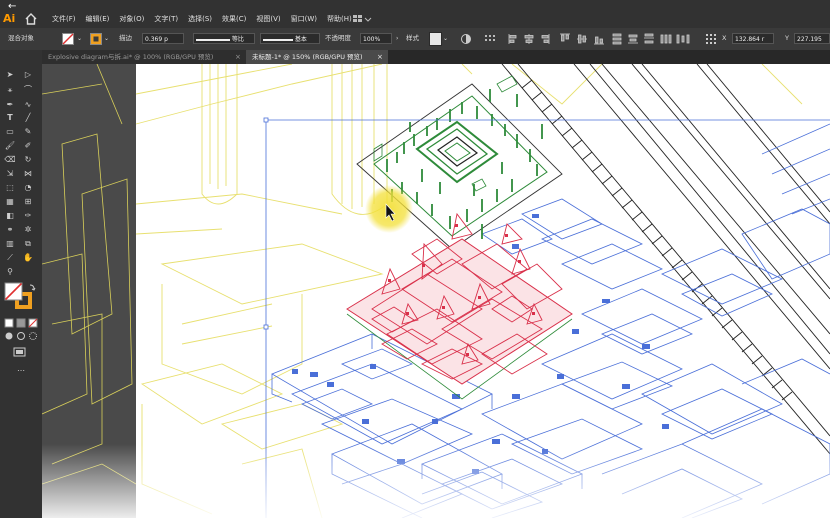 The image size is (830, 518). Describe the element at coordinates (10, 174) in the screenshot. I see `scale-tool-icon: ⇲` at that location.